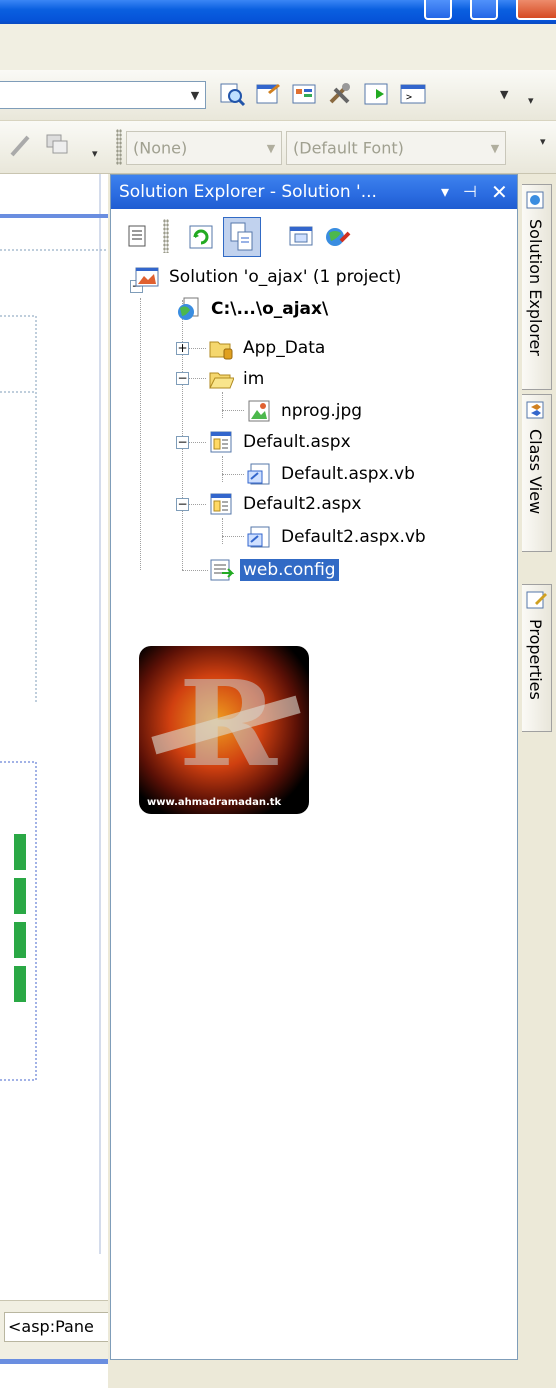 The width and height of the screenshot is (556, 1388). What do you see at coordinates (289, 570) in the screenshot?
I see `tree-node-label: web.config` at bounding box center [289, 570].